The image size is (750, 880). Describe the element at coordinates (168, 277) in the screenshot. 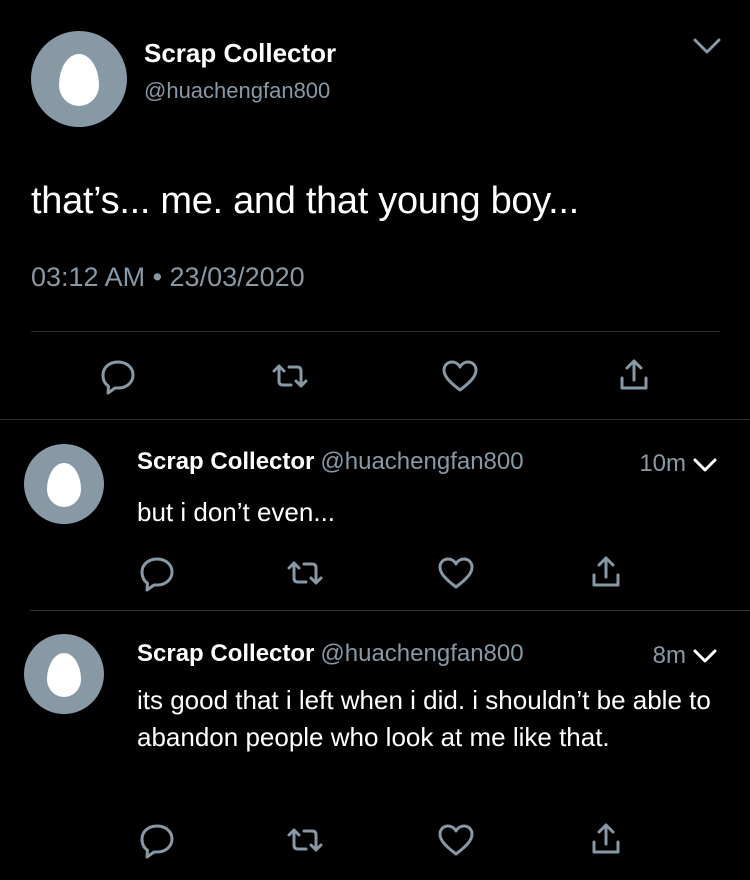

I see `main-tweet-timestamp: 03:12 AM • 23/03/2020` at that location.